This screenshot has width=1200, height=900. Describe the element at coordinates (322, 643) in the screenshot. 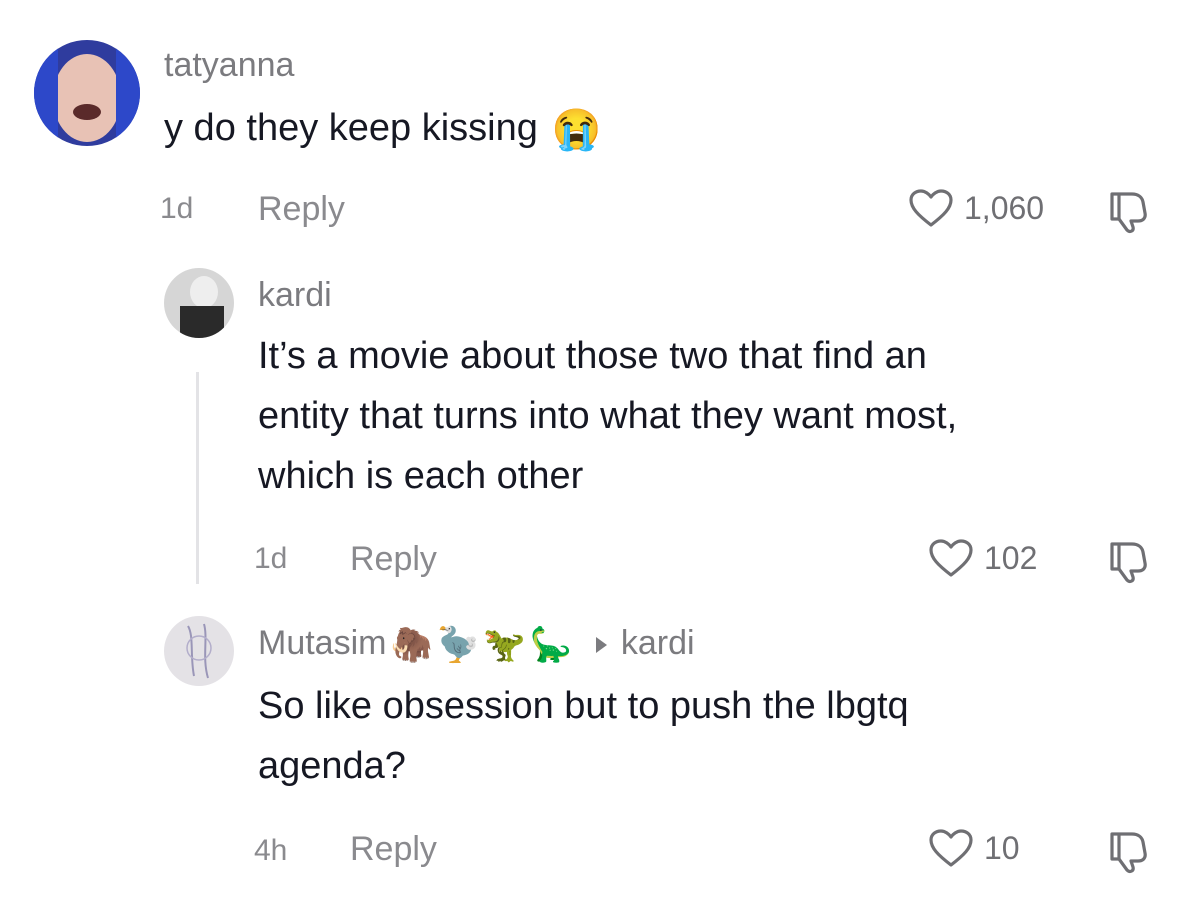

I see `comment-username: Mutasim` at that location.